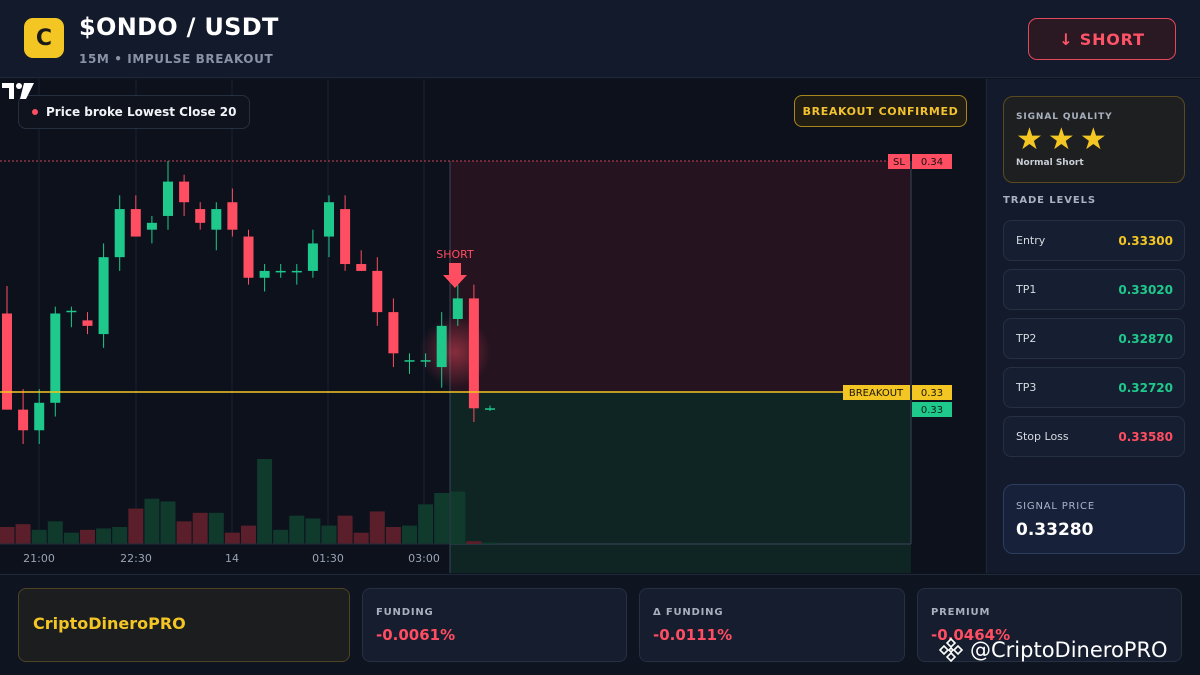  What do you see at coordinates (405, 612) in the screenshot?
I see `stat-label: FUNDING` at bounding box center [405, 612].